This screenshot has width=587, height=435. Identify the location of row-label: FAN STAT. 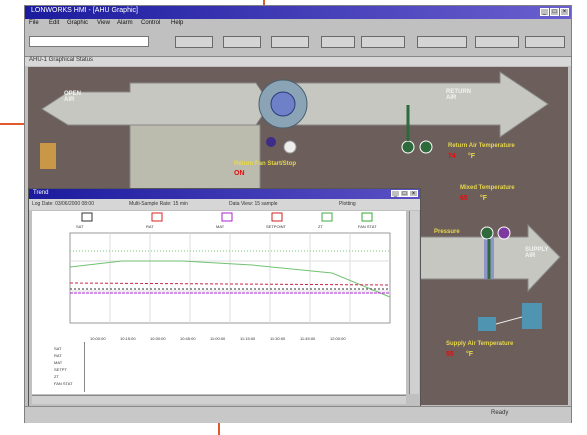
(63, 383).